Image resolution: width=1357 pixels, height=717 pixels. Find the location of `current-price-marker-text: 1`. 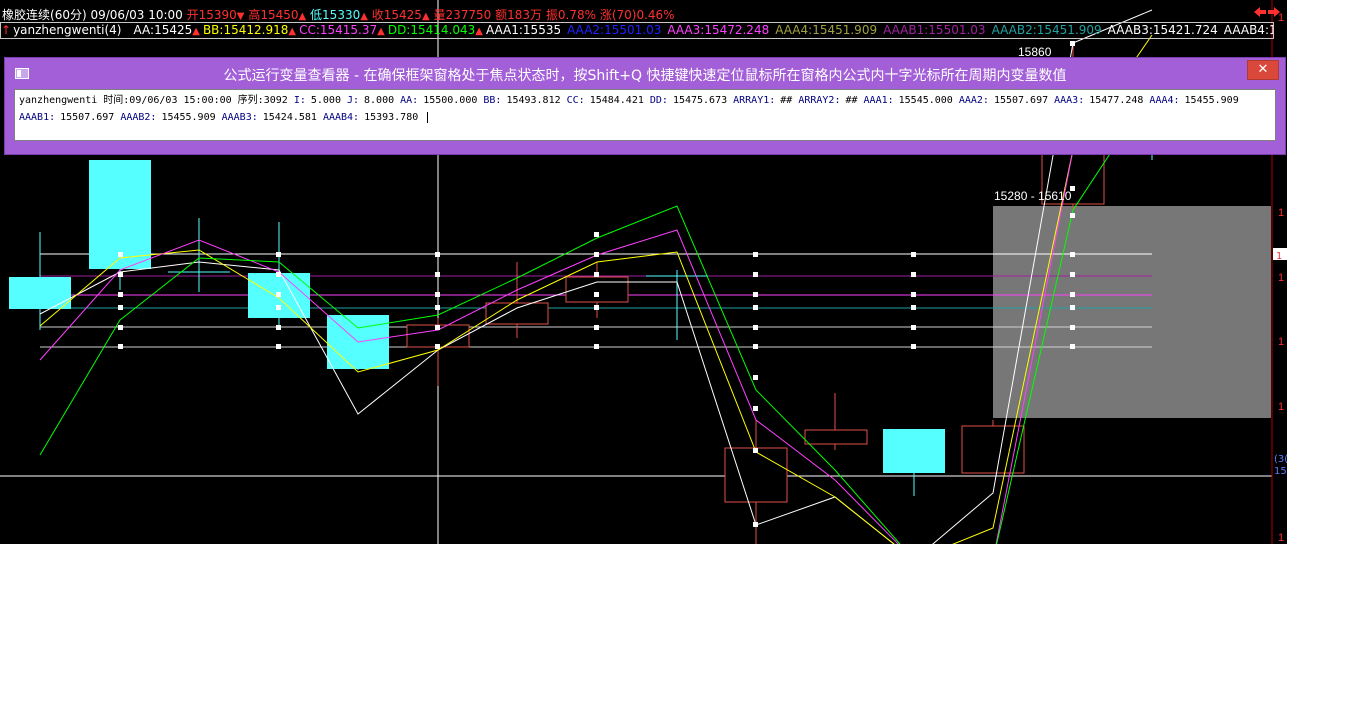

current-price-marker-text: 1 is located at coordinates (1279, 256).